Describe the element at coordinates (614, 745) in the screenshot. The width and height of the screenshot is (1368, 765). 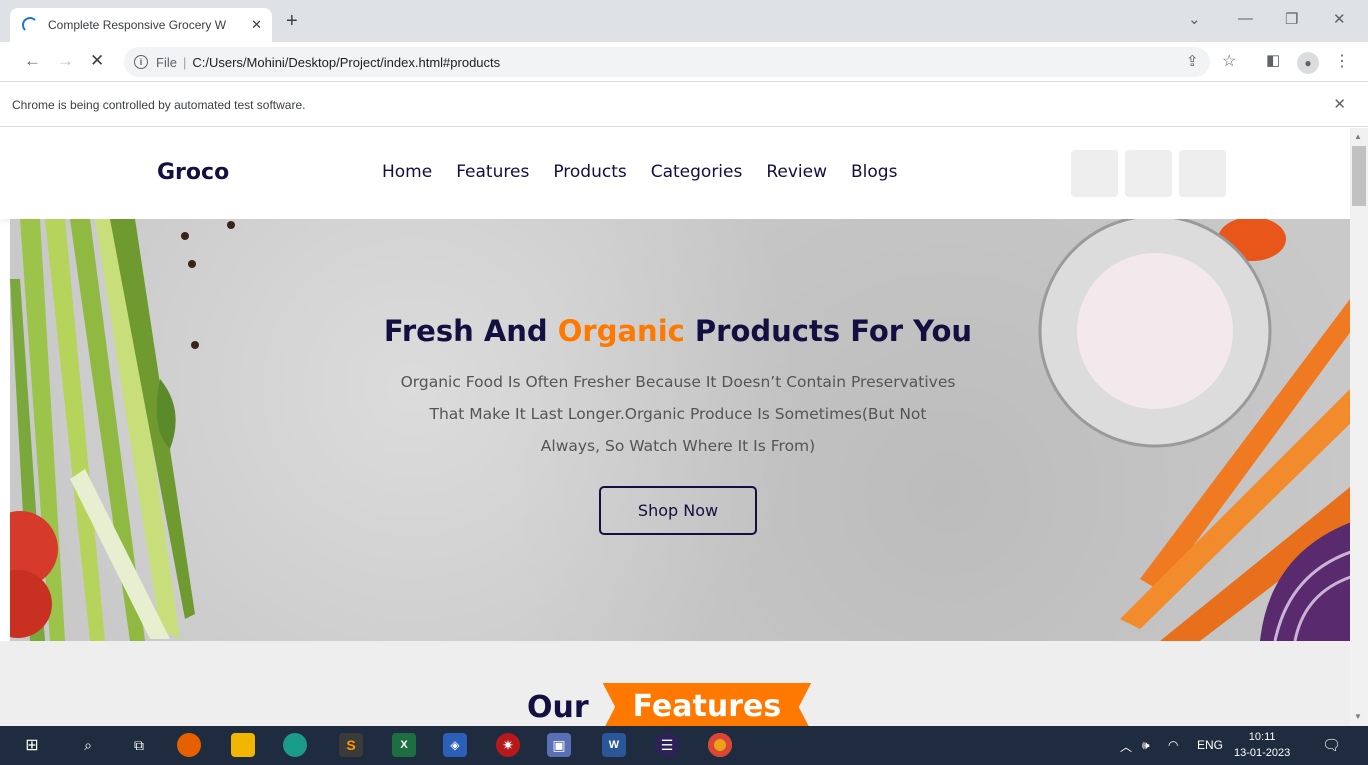
I see `word-icon: W` at that location.